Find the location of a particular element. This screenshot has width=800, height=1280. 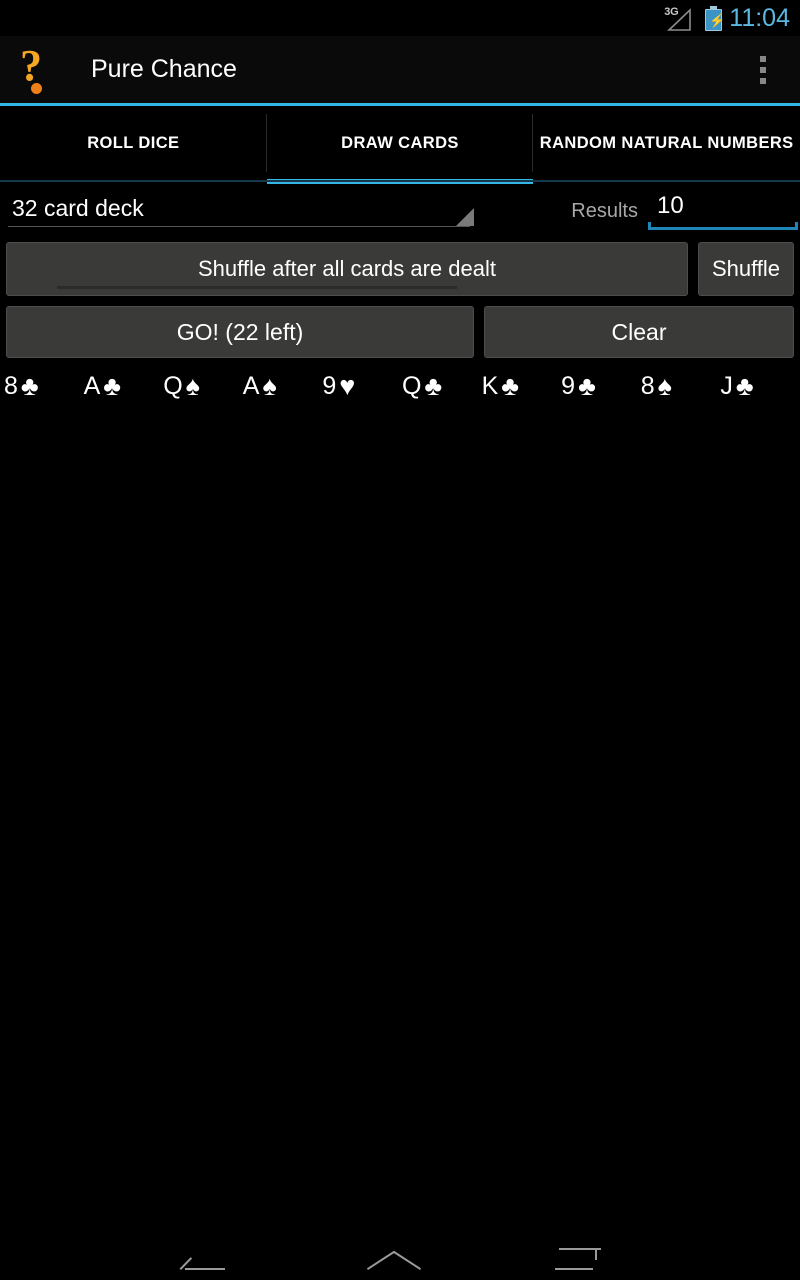

action-bar: ? Pure Chance is located at coordinates (400, 69).